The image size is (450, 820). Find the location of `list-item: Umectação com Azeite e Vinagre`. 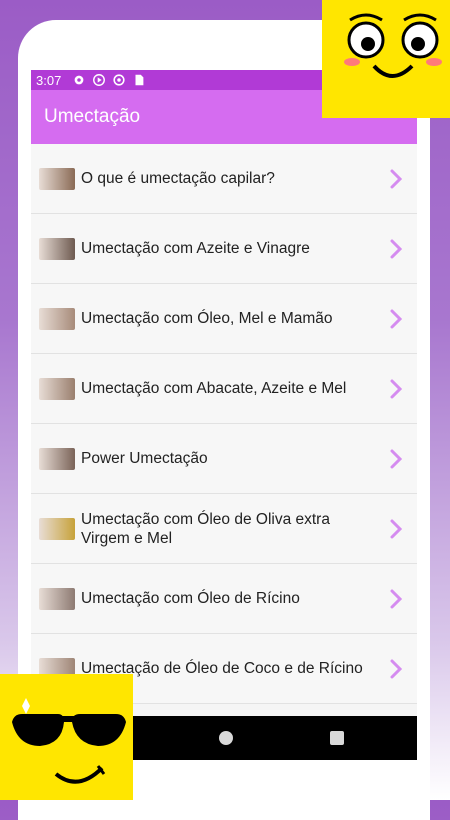

list-item: Umectação com Azeite e Vinagre is located at coordinates (224, 249).